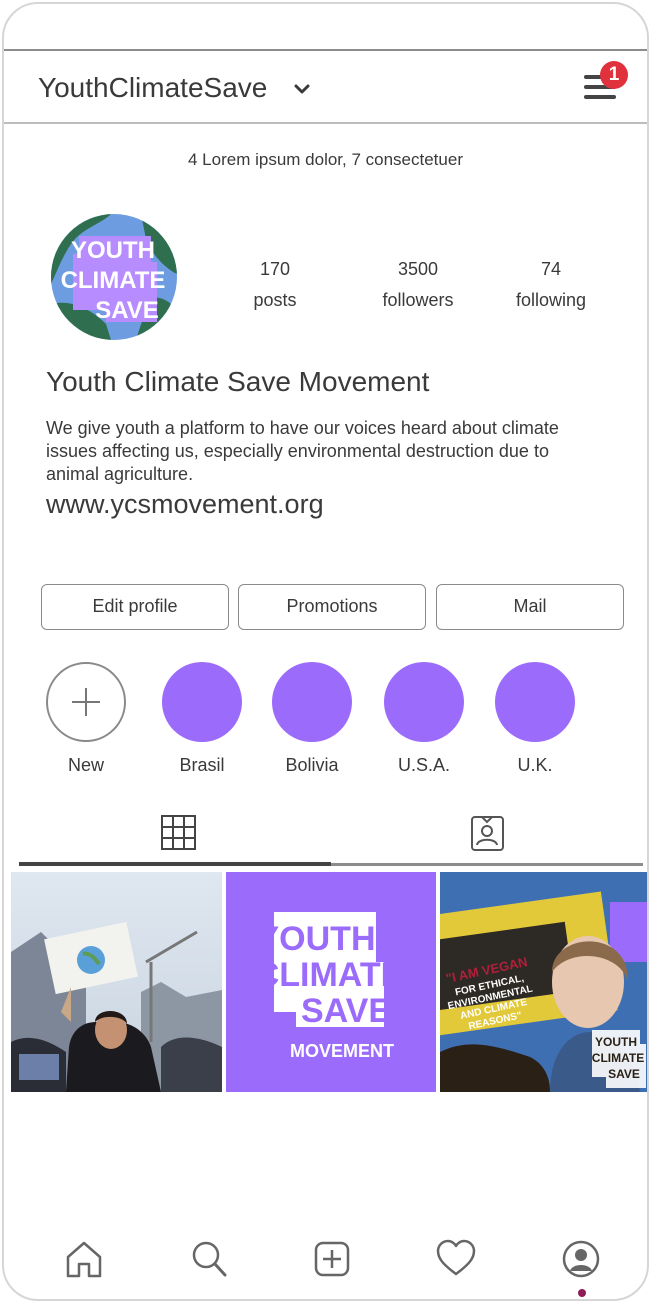 Image resolution: width=653 pixels, height=1303 pixels. I want to click on post-ycs-logo: YOUTH CLIMATE SAVE MOVEMENT, so click(331, 982).